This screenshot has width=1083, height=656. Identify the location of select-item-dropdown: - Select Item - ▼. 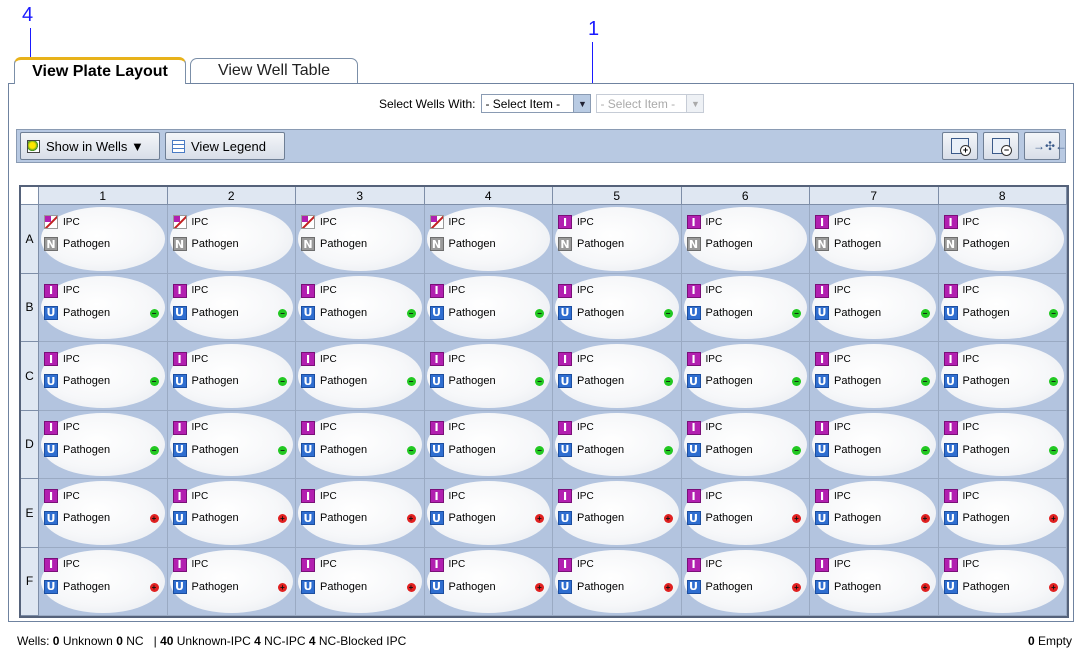
(536, 103).